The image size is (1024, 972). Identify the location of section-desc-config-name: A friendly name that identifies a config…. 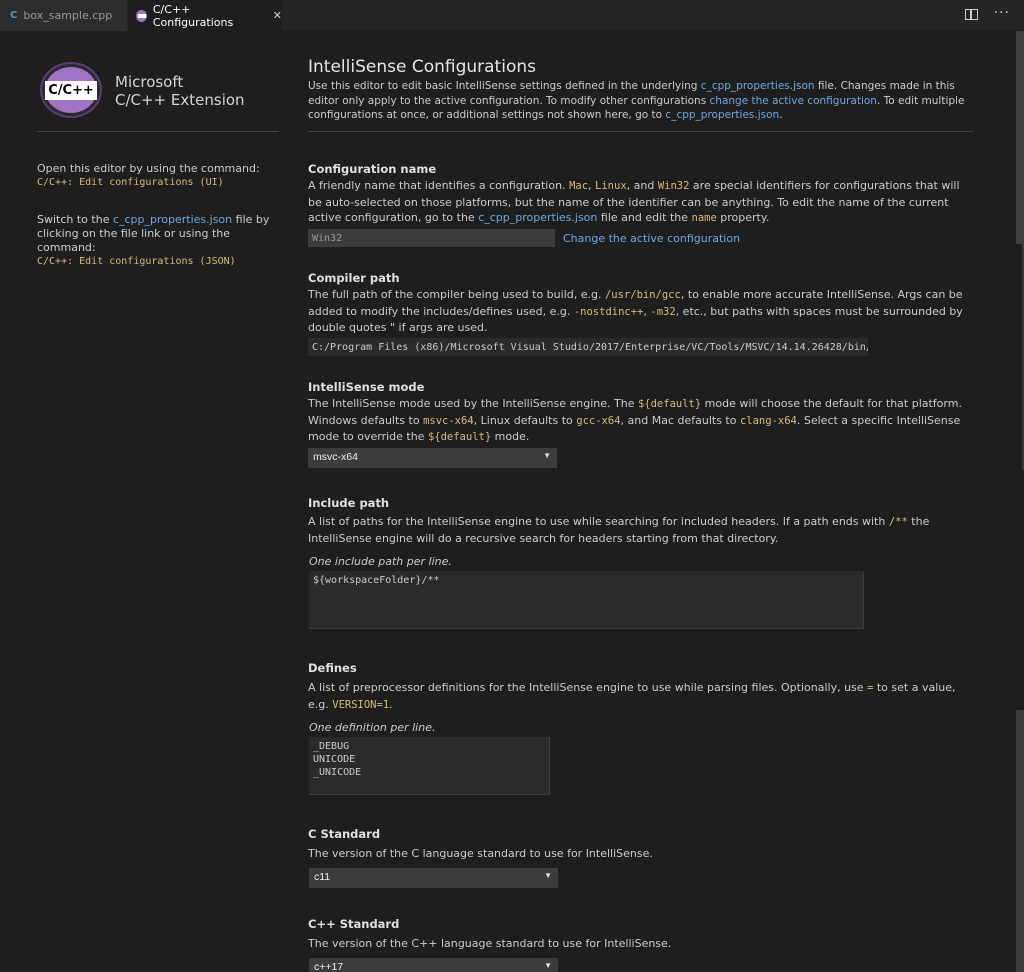
(634, 201).